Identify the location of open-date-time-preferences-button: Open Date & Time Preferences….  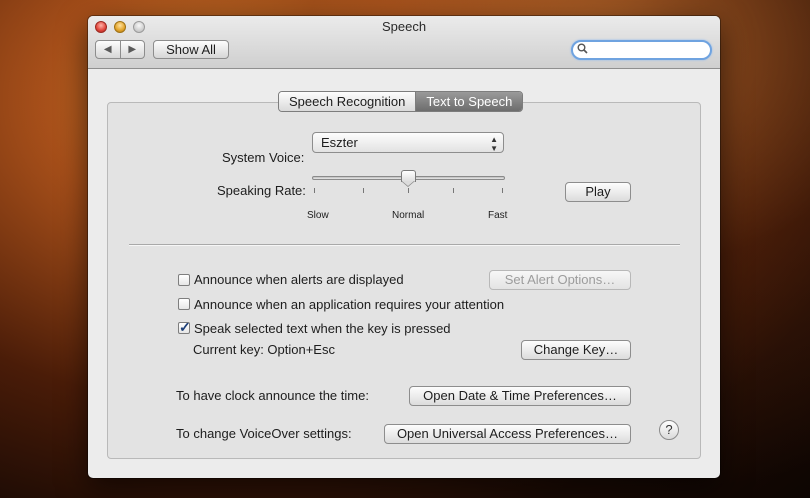
(520, 396).